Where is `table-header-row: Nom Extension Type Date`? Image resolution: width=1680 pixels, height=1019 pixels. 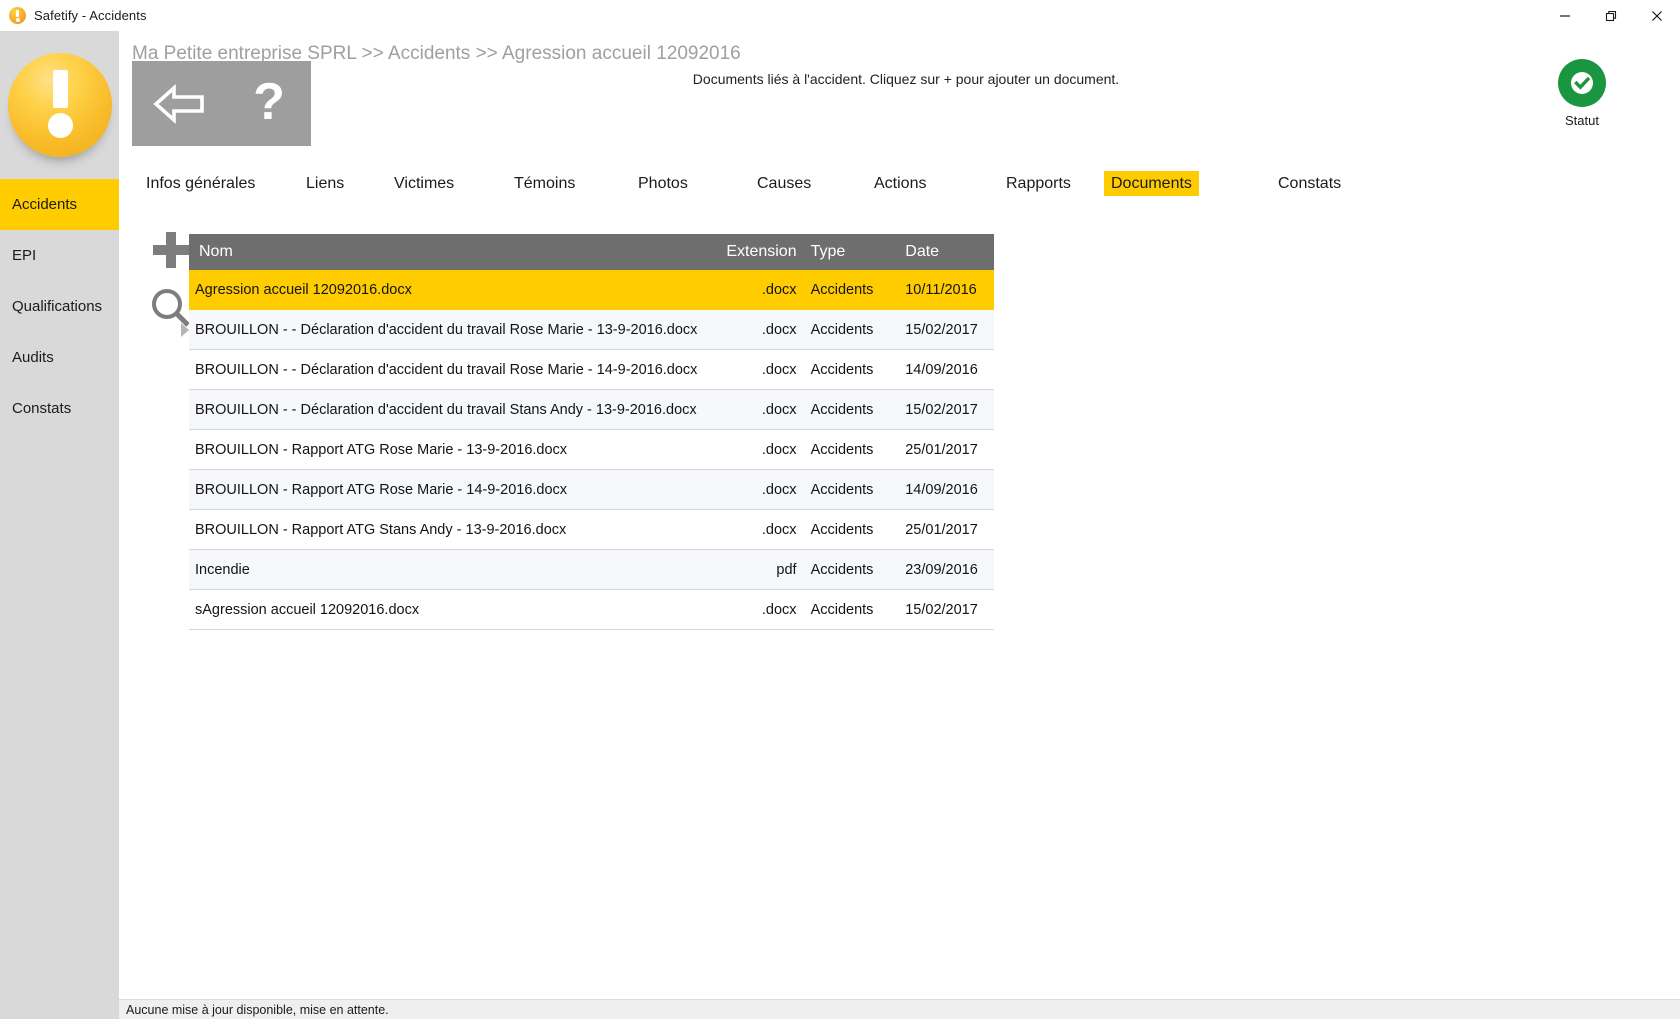 table-header-row: Nom Extension Type Date is located at coordinates (591, 252).